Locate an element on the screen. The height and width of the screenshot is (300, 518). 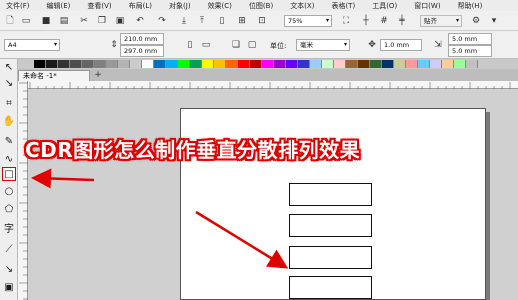
shape-tool-icon: ↘ is located at coordinates (9, 84).